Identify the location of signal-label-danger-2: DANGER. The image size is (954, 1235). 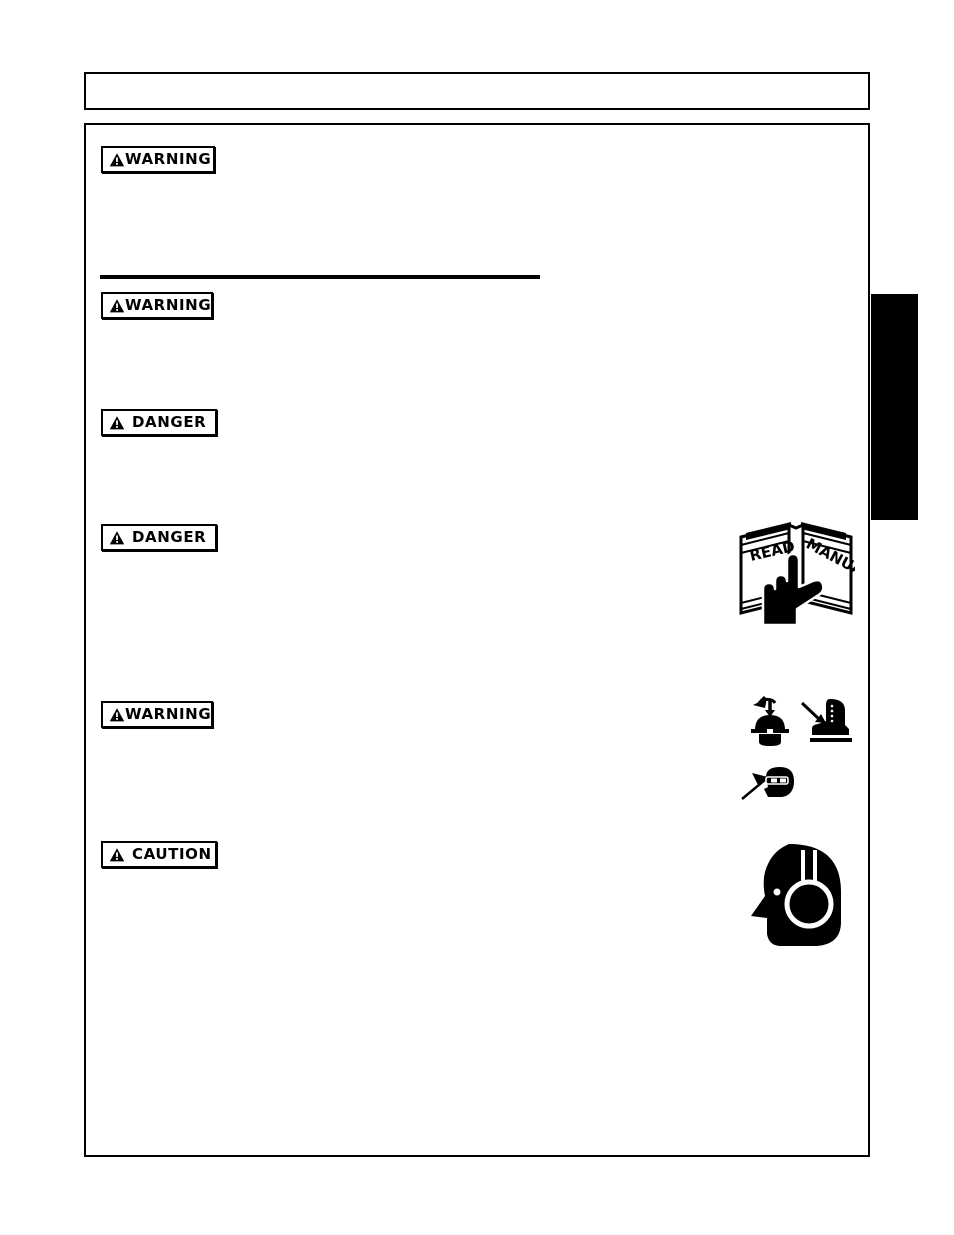
(159, 537).